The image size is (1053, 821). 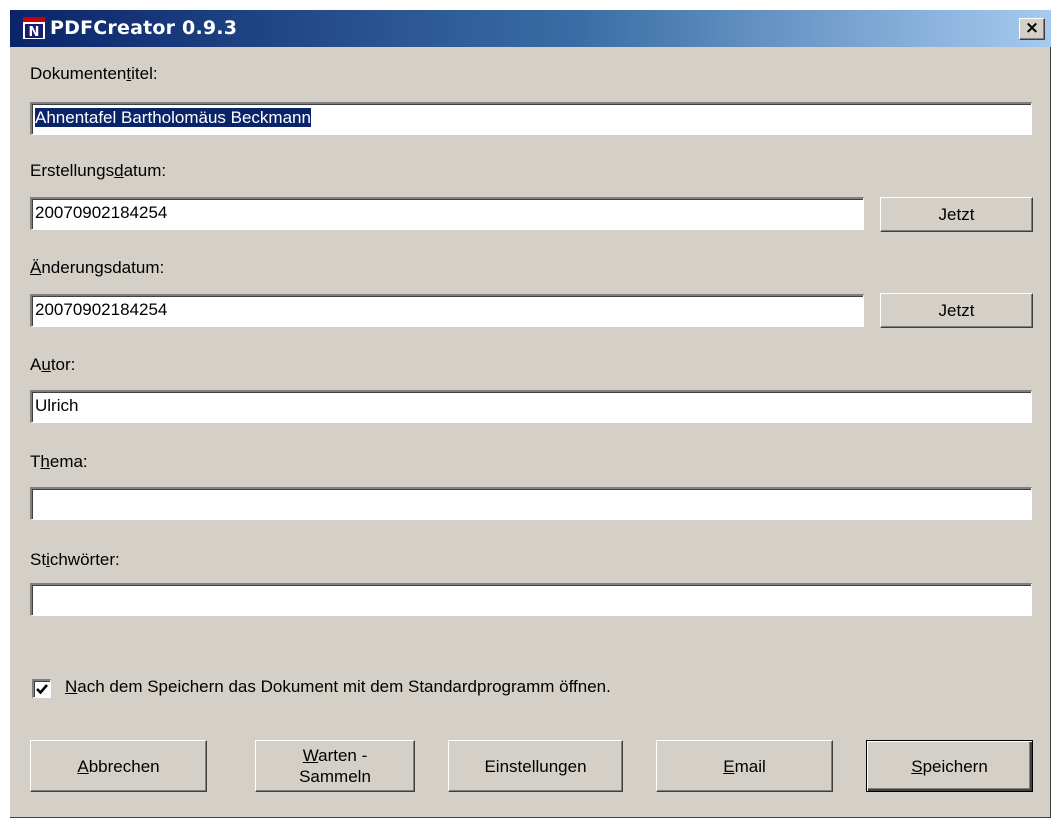 I want to click on creation-date-now-button: Jetzt, so click(x=956, y=214).